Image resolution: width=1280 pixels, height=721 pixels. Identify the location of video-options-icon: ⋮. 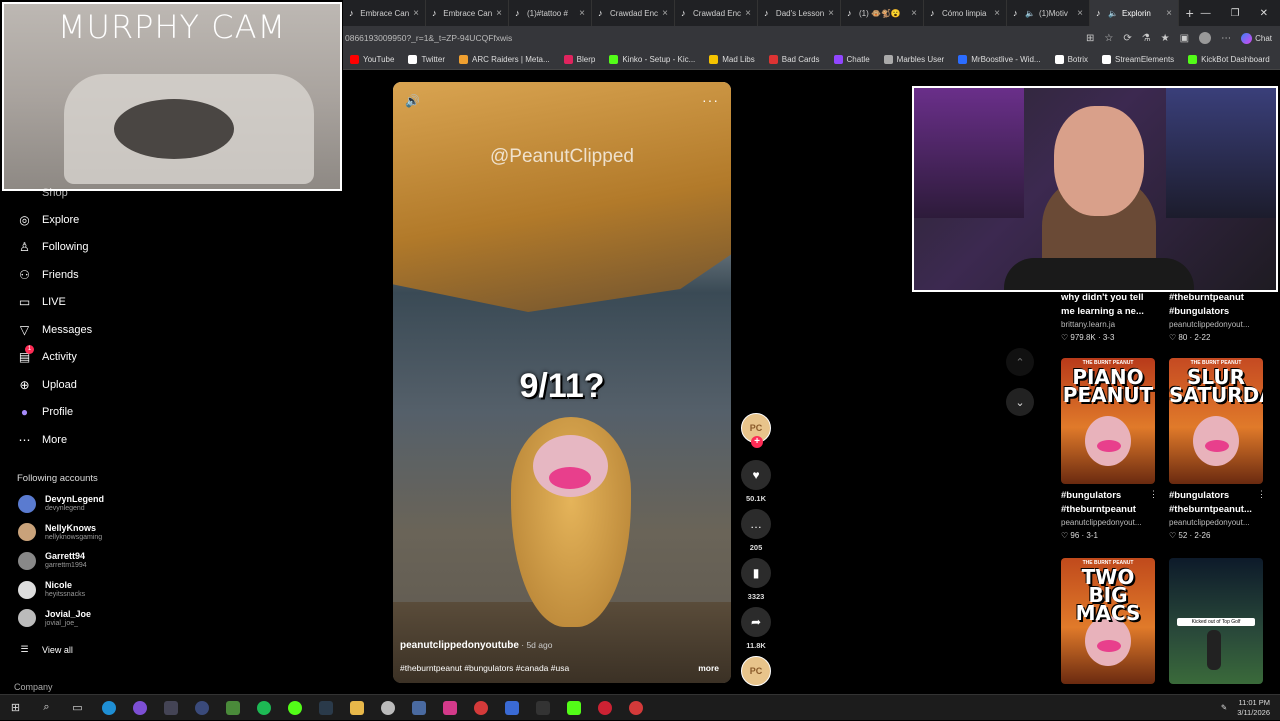
(1153, 494).